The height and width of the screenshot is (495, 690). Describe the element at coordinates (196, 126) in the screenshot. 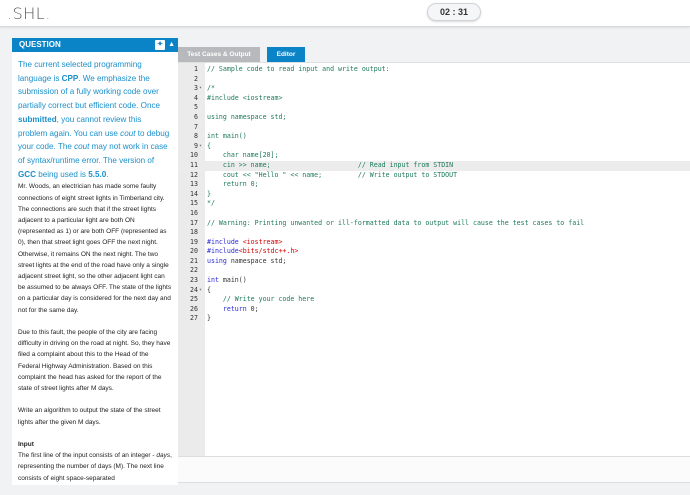

I see `line-number: 7` at that location.